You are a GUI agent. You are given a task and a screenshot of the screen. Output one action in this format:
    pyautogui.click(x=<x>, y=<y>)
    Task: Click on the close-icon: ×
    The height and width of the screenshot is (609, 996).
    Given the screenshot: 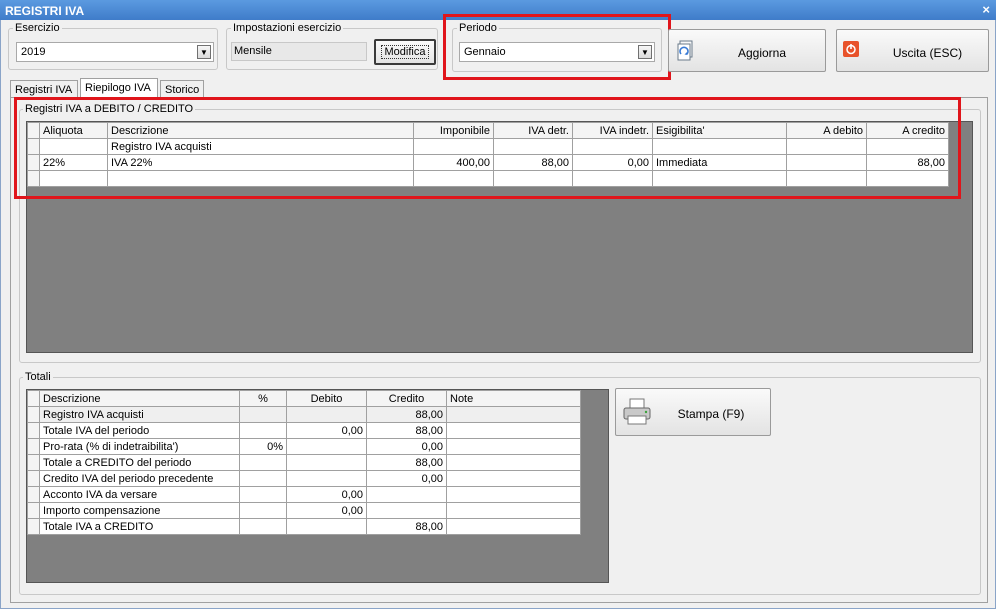 What is the action you would take?
    pyautogui.click(x=986, y=9)
    